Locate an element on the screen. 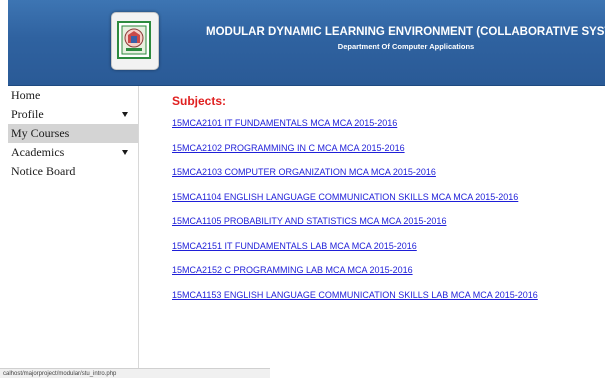  sidebar-item-label: Notice Board is located at coordinates (43, 171).